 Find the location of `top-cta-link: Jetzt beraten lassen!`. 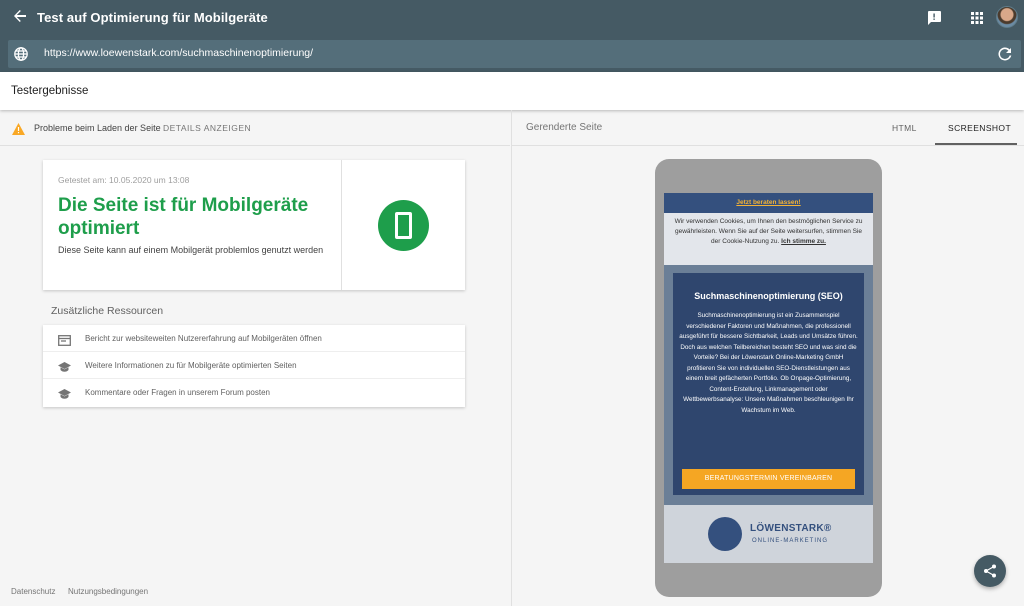

top-cta-link: Jetzt beraten lassen! is located at coordinates (768, 202).